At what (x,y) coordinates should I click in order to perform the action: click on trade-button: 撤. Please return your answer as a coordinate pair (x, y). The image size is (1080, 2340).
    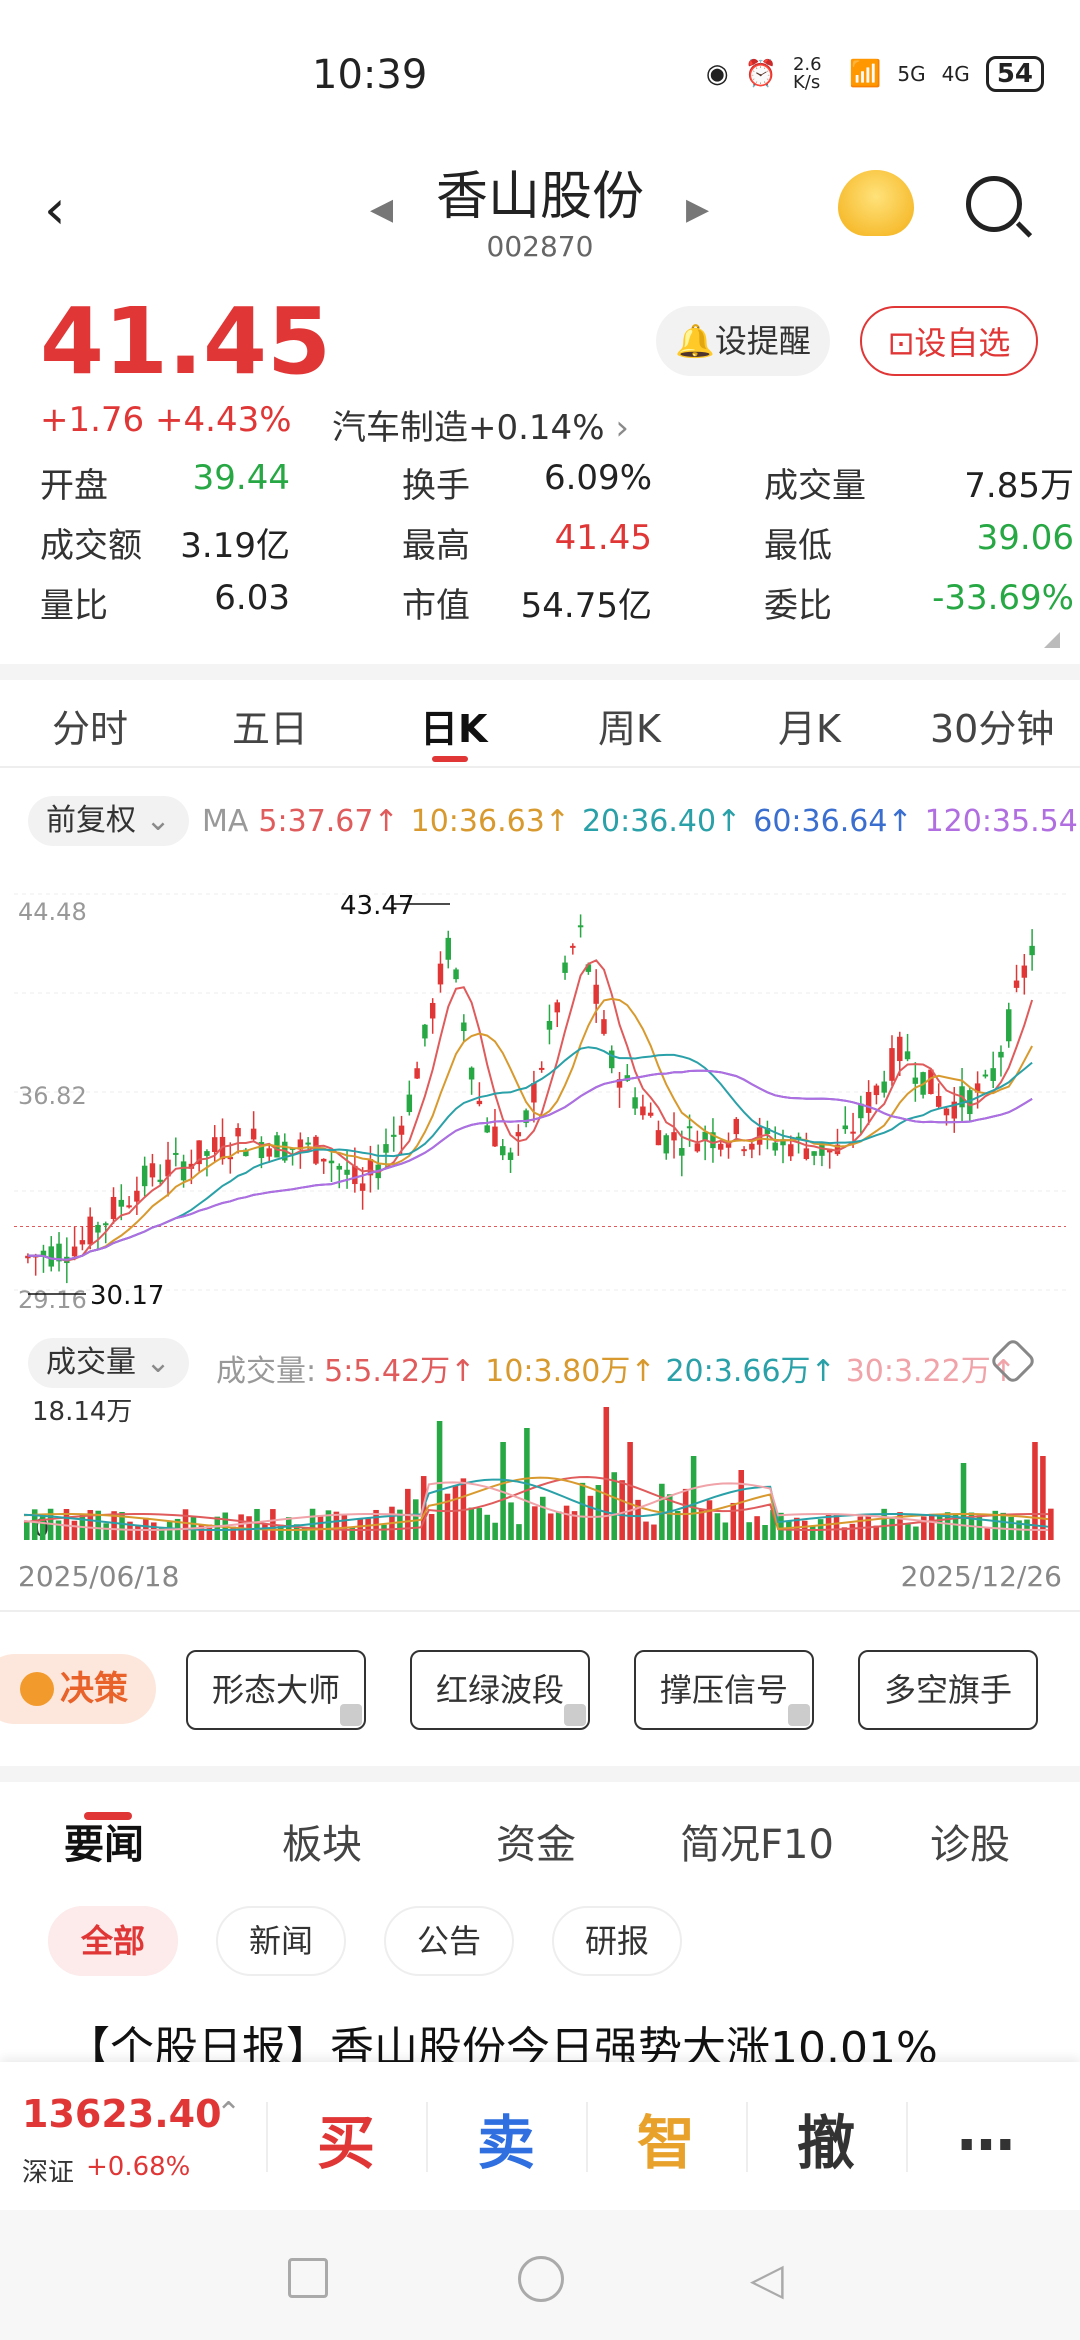
    Looking at the image, I should click on (826, 2138).